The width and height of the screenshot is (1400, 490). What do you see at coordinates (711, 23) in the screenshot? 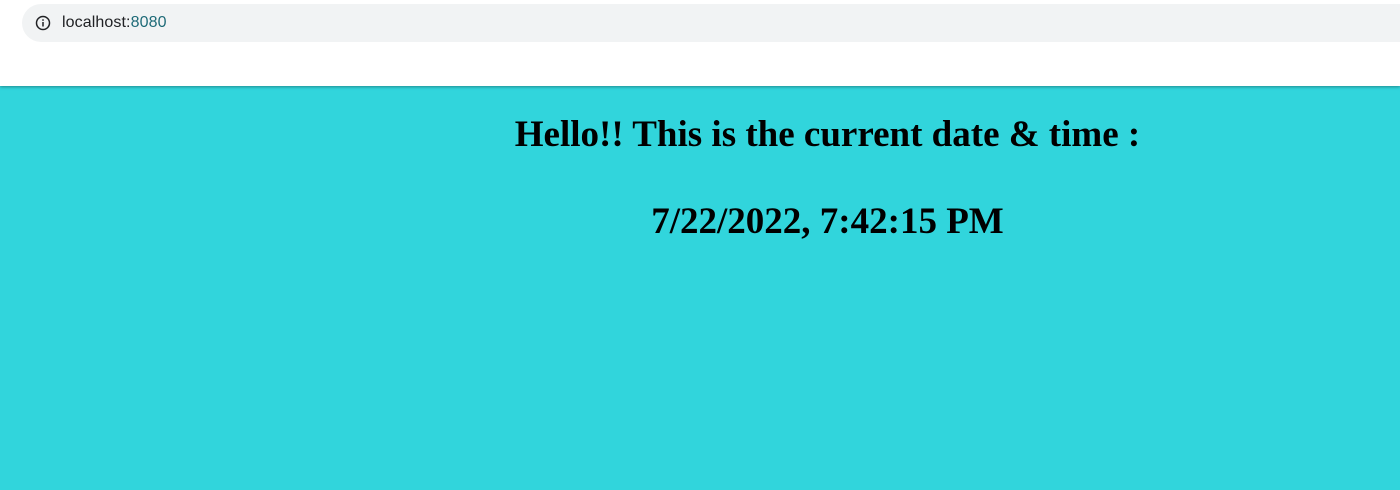
I see `address-bar: localhost:8080` at bounding box center [711, 23].